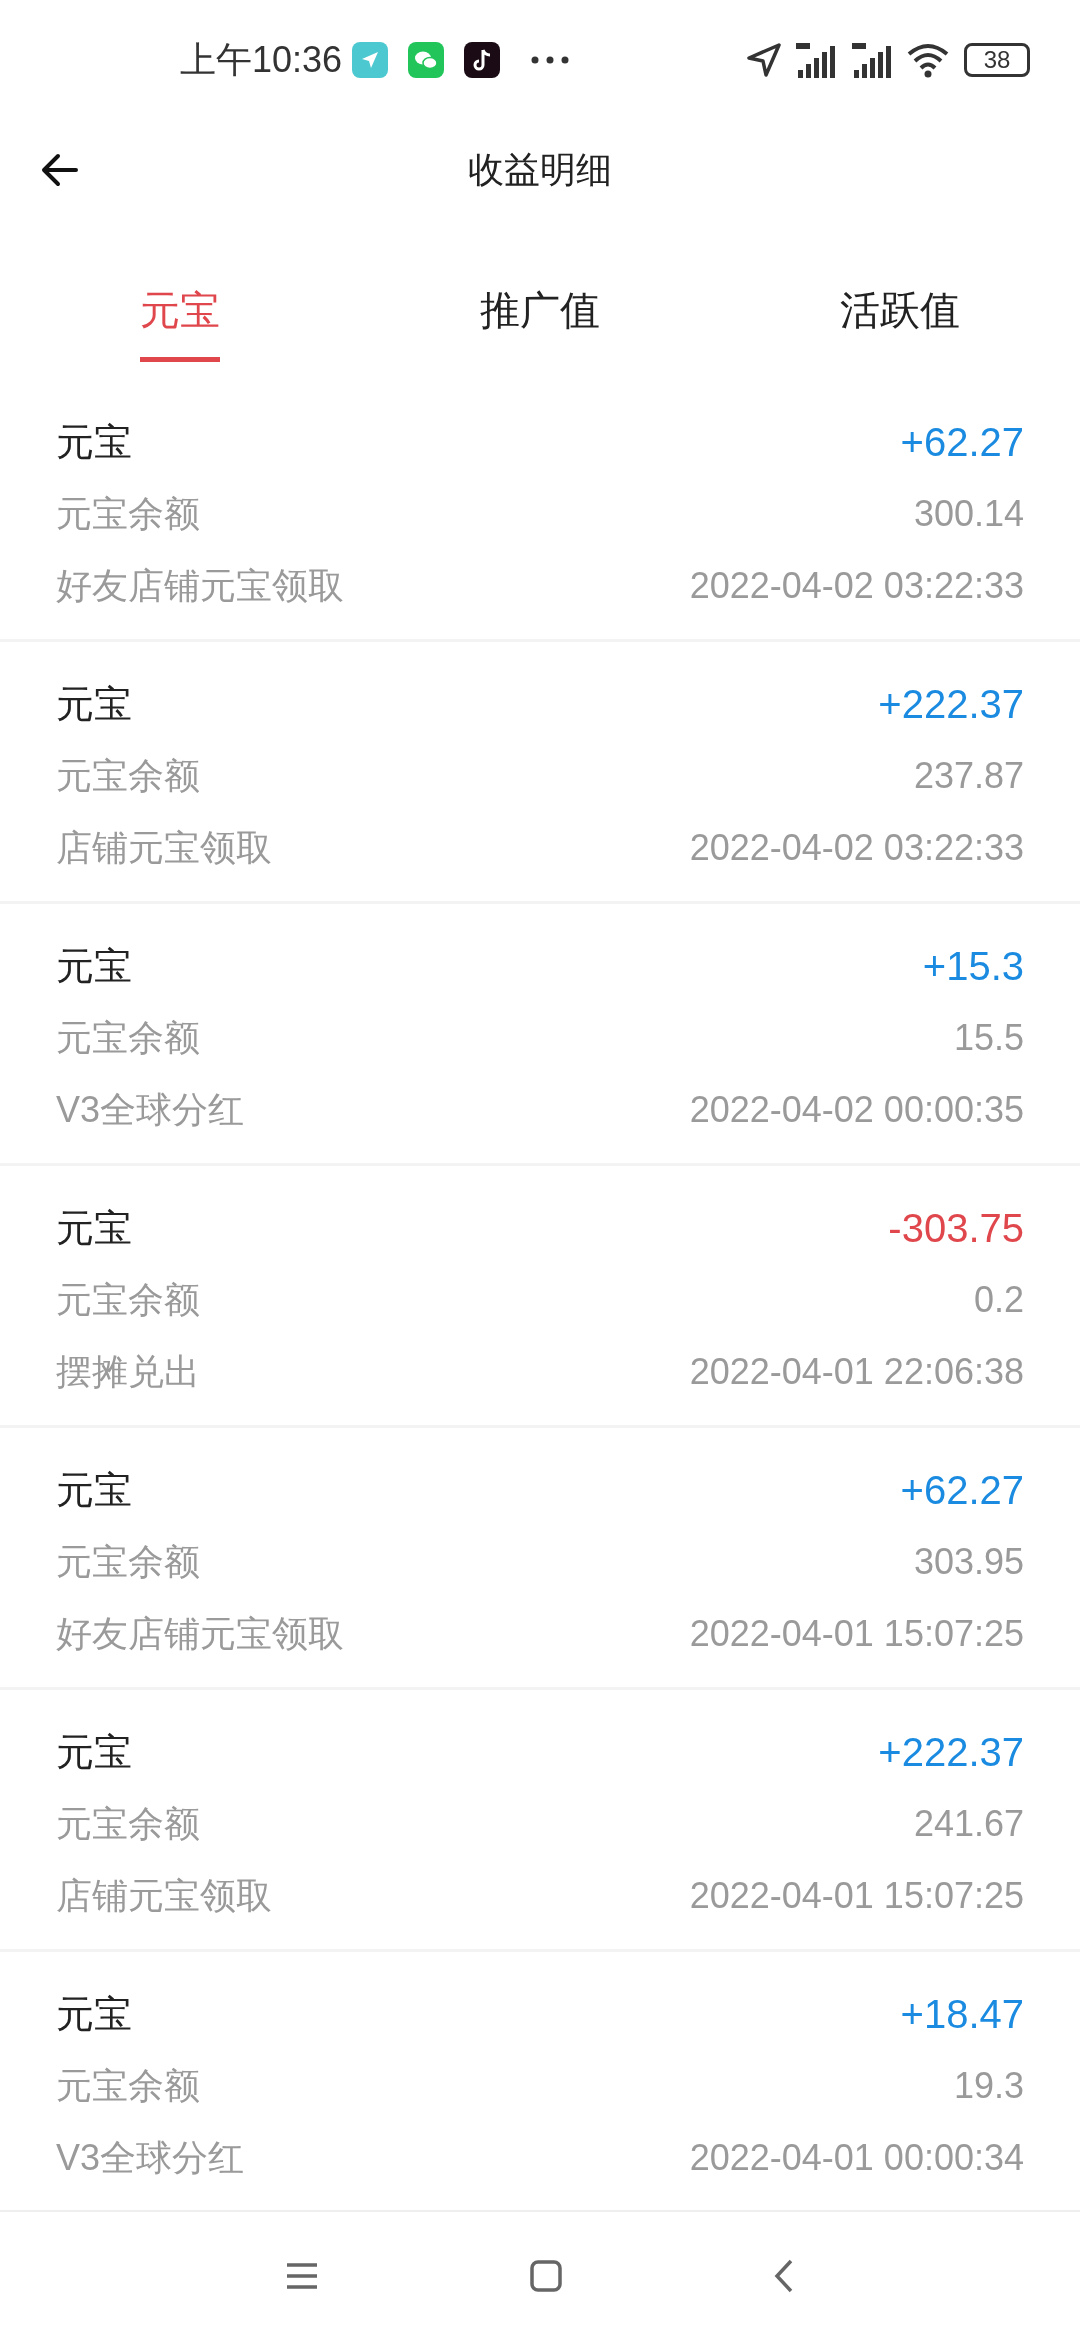  Describe the element at coordinates (261, 60) in the screenshot. I see `status-time: 上午10:36` at that location.